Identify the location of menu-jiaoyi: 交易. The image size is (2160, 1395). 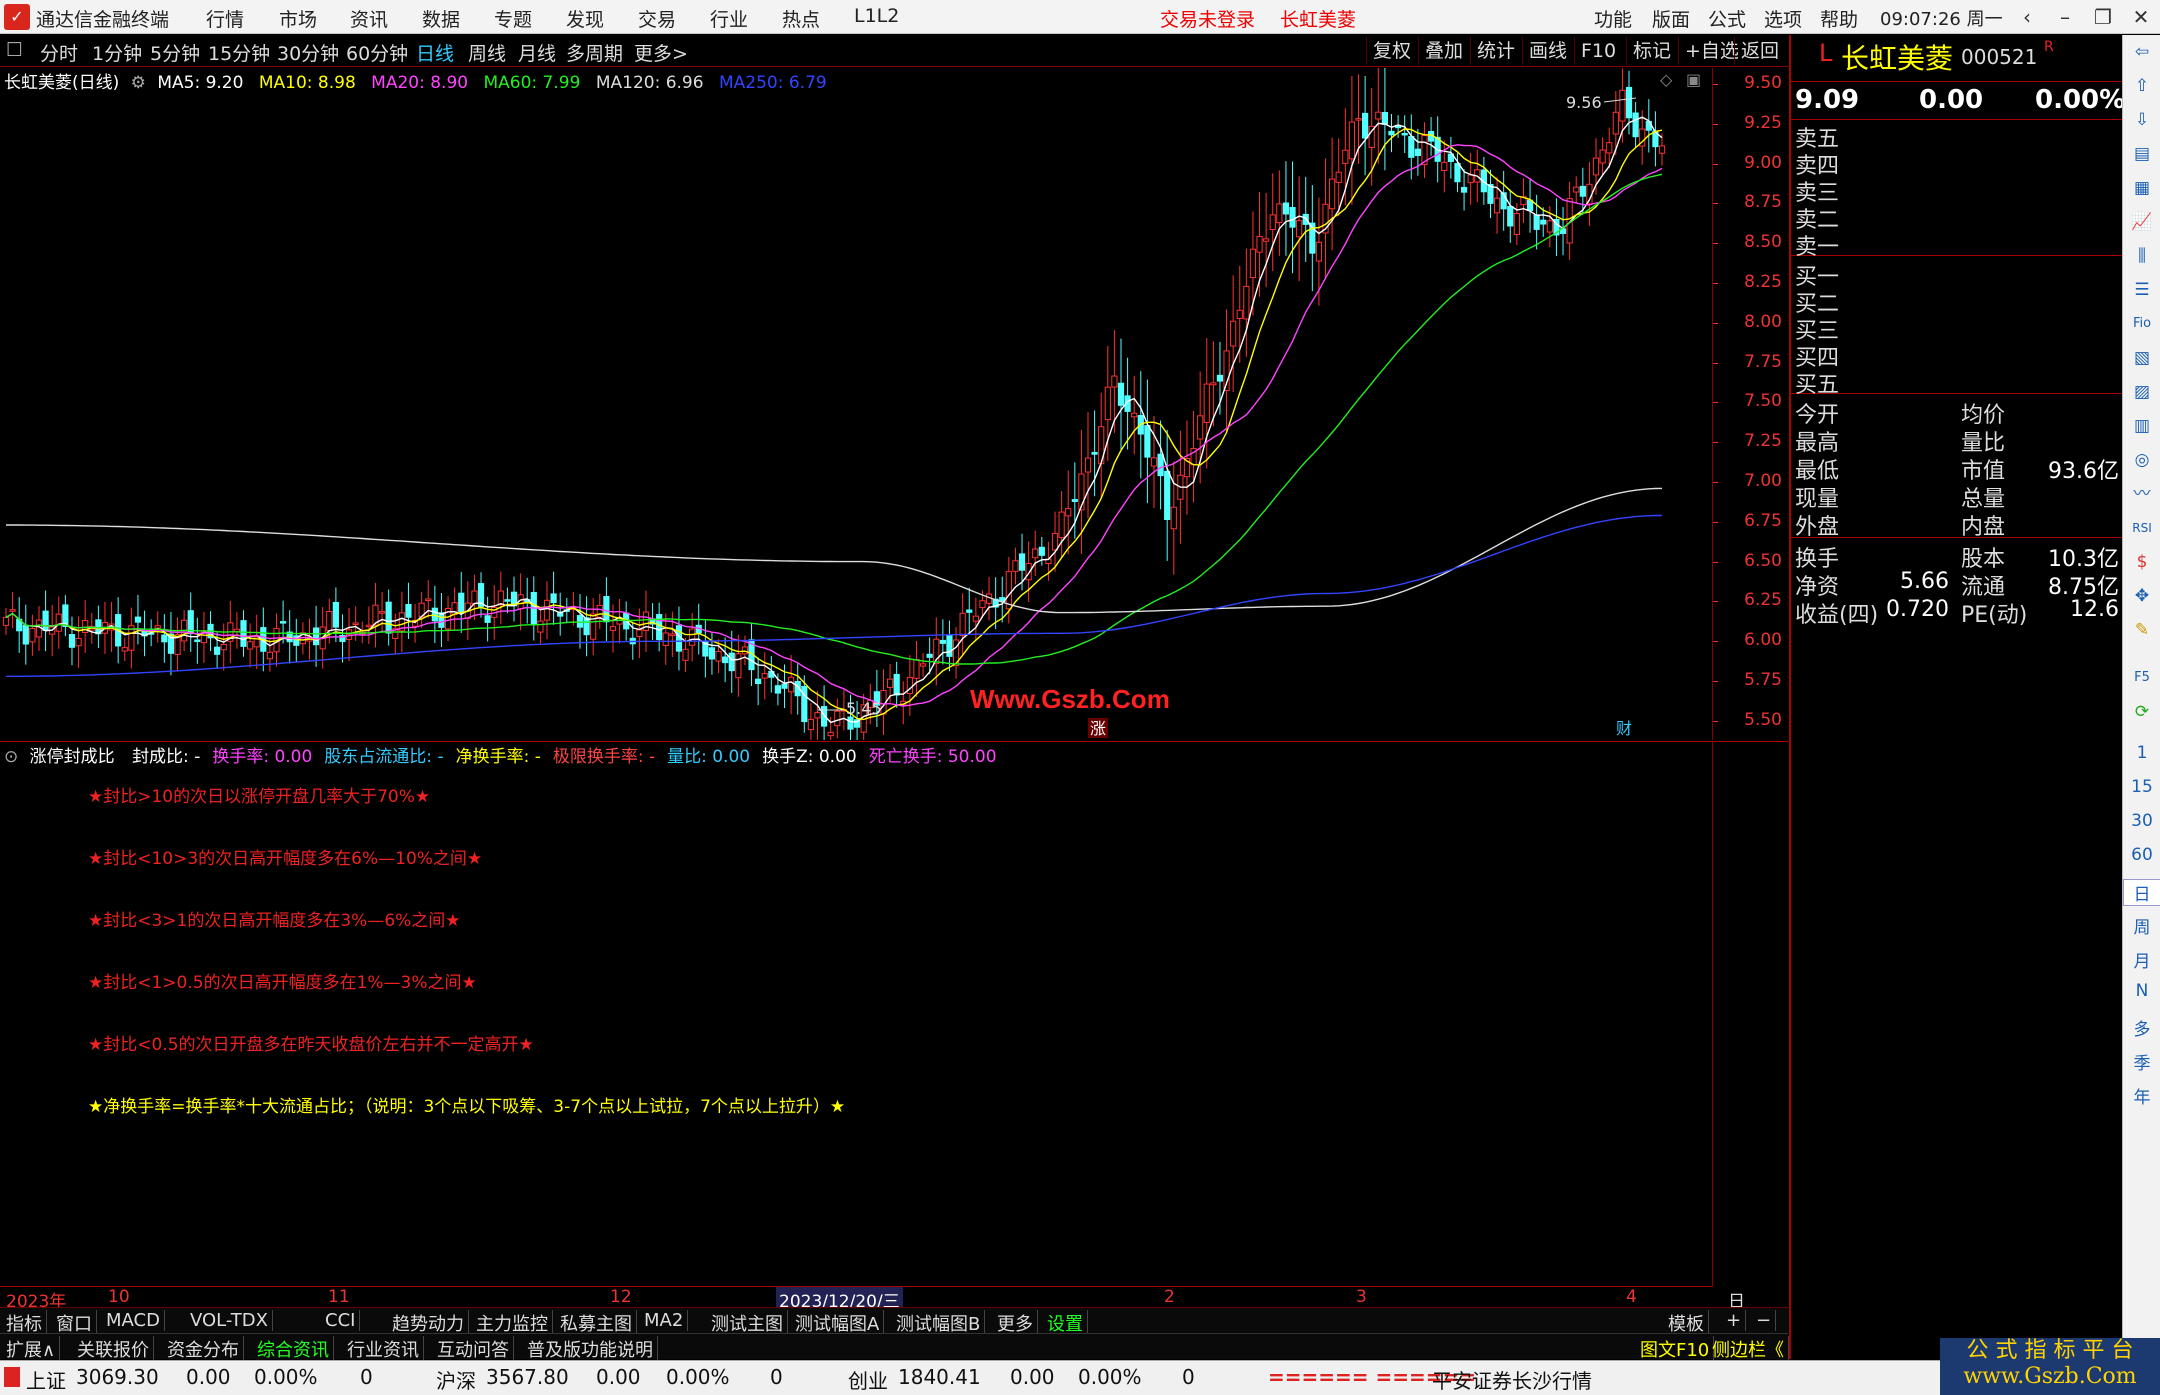
(657, 18).